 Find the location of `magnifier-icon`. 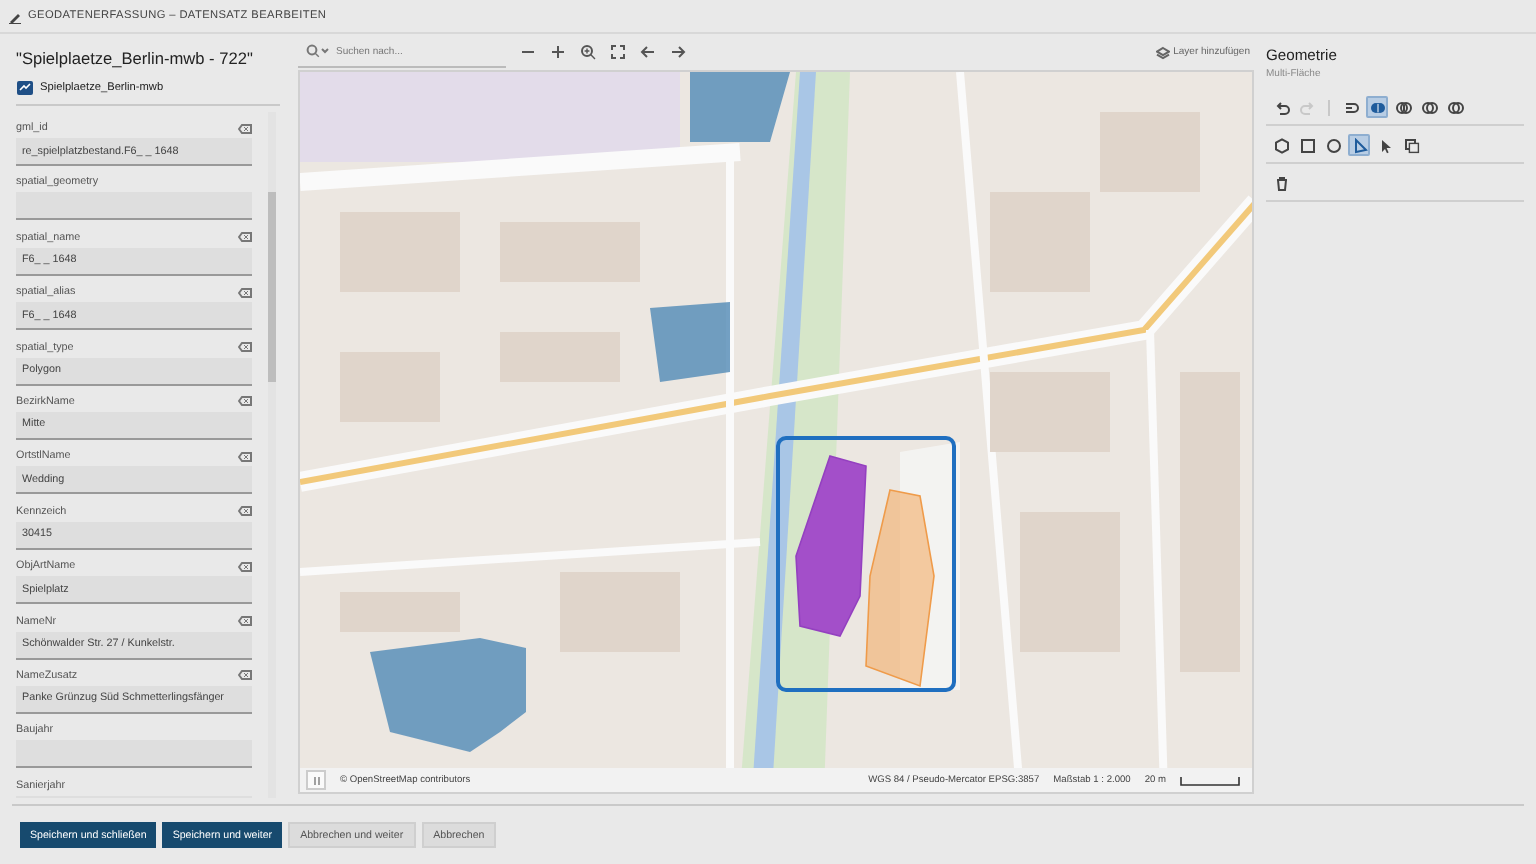

magnifier-icon is located at coordinates (588, 52).